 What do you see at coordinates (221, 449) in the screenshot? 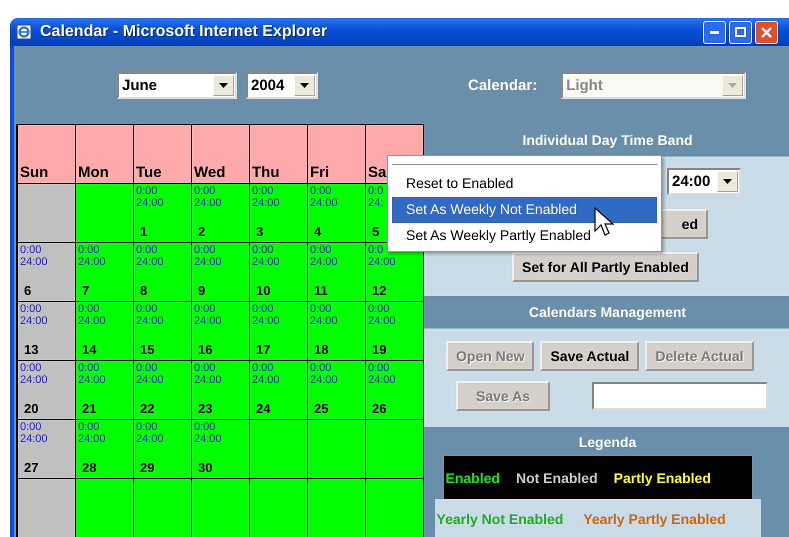
I see `day-cell: 0:00 24:00 30` at bounding box center [221, 449].